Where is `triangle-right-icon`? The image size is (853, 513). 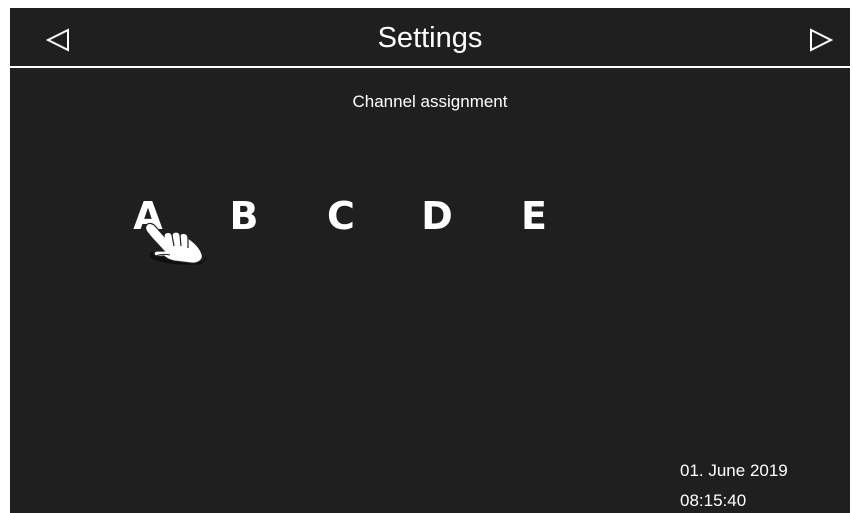 triangle-right-icon is located at coordinates (822, 40).